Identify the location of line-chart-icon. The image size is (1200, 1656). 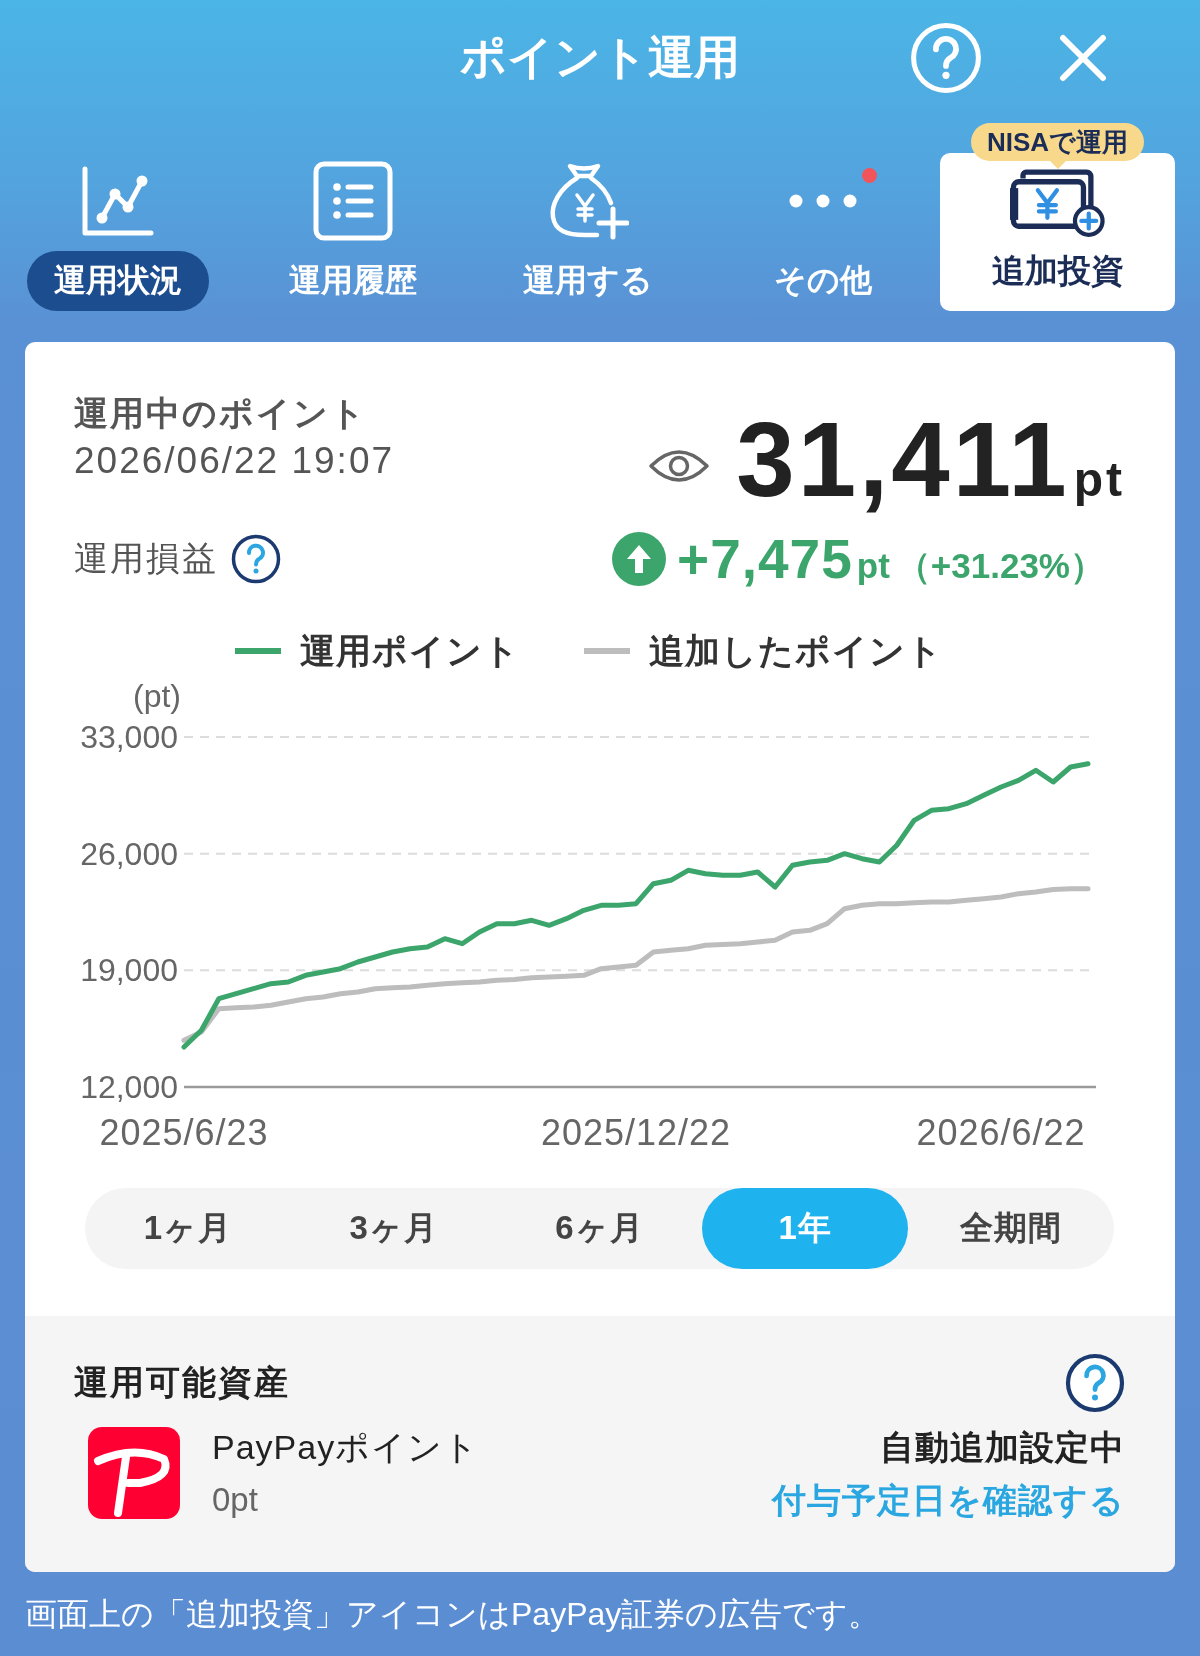
(117, 201).